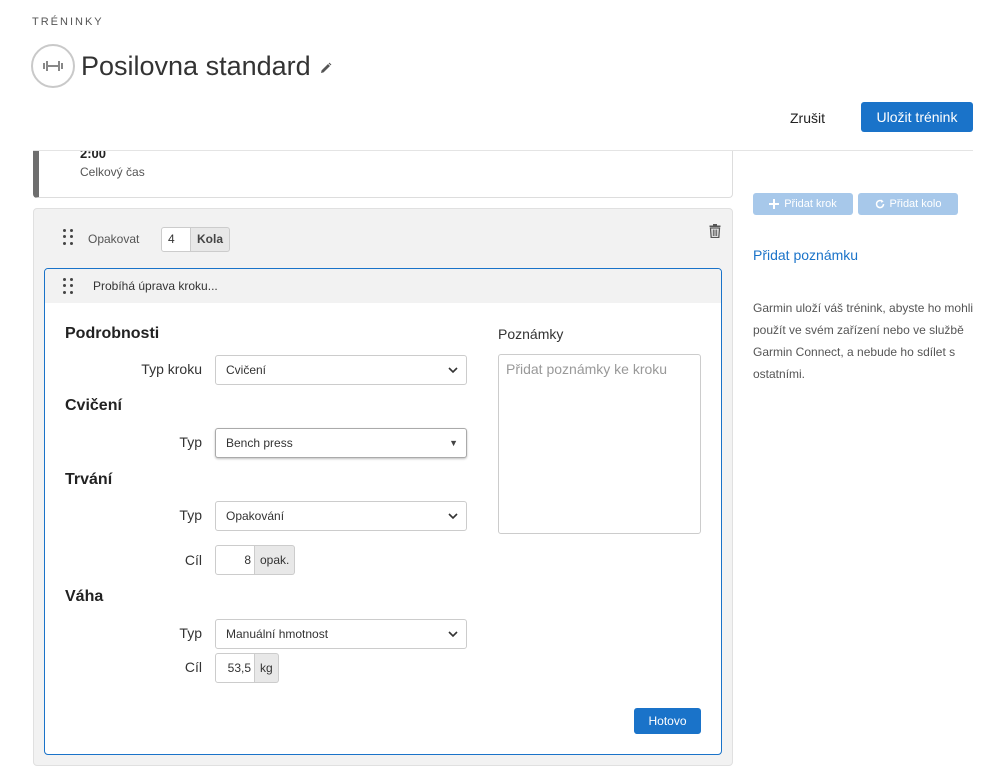 The image size is (990, 772). What do you see at coordinates (190, 515) in the screenshot?
I see `duration-type-label: Typ` at bounding box center [190, 515].